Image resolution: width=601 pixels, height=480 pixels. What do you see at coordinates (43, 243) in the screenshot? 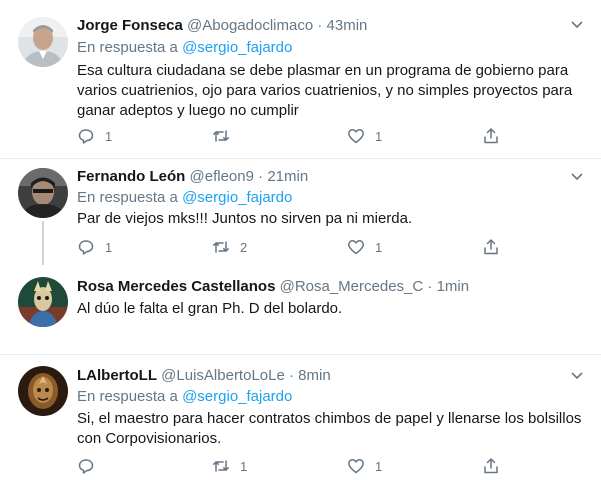
I see `thread-connector` at bounding box center [43, 243].